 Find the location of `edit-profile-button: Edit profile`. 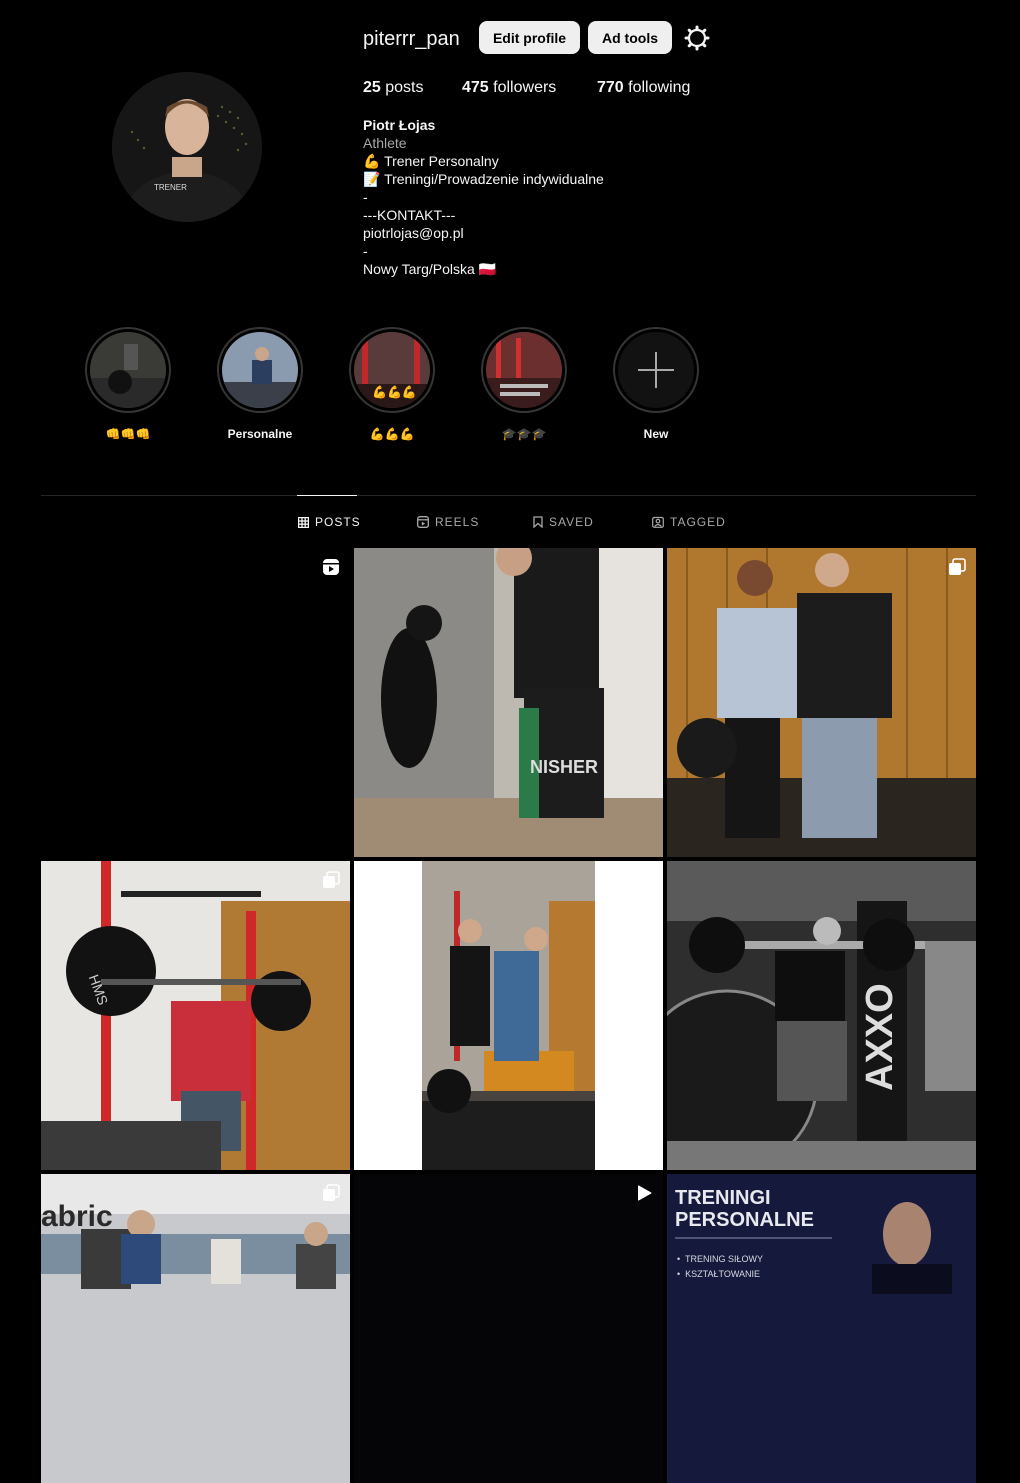

edit-profile-button: Edit profile is located at coordinates (529, 37).